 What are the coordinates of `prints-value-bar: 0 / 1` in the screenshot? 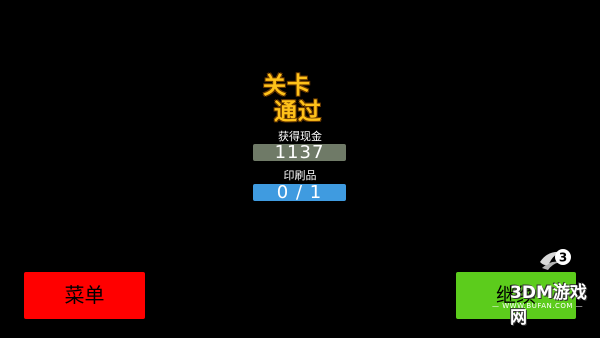 It's located at (299, 193).